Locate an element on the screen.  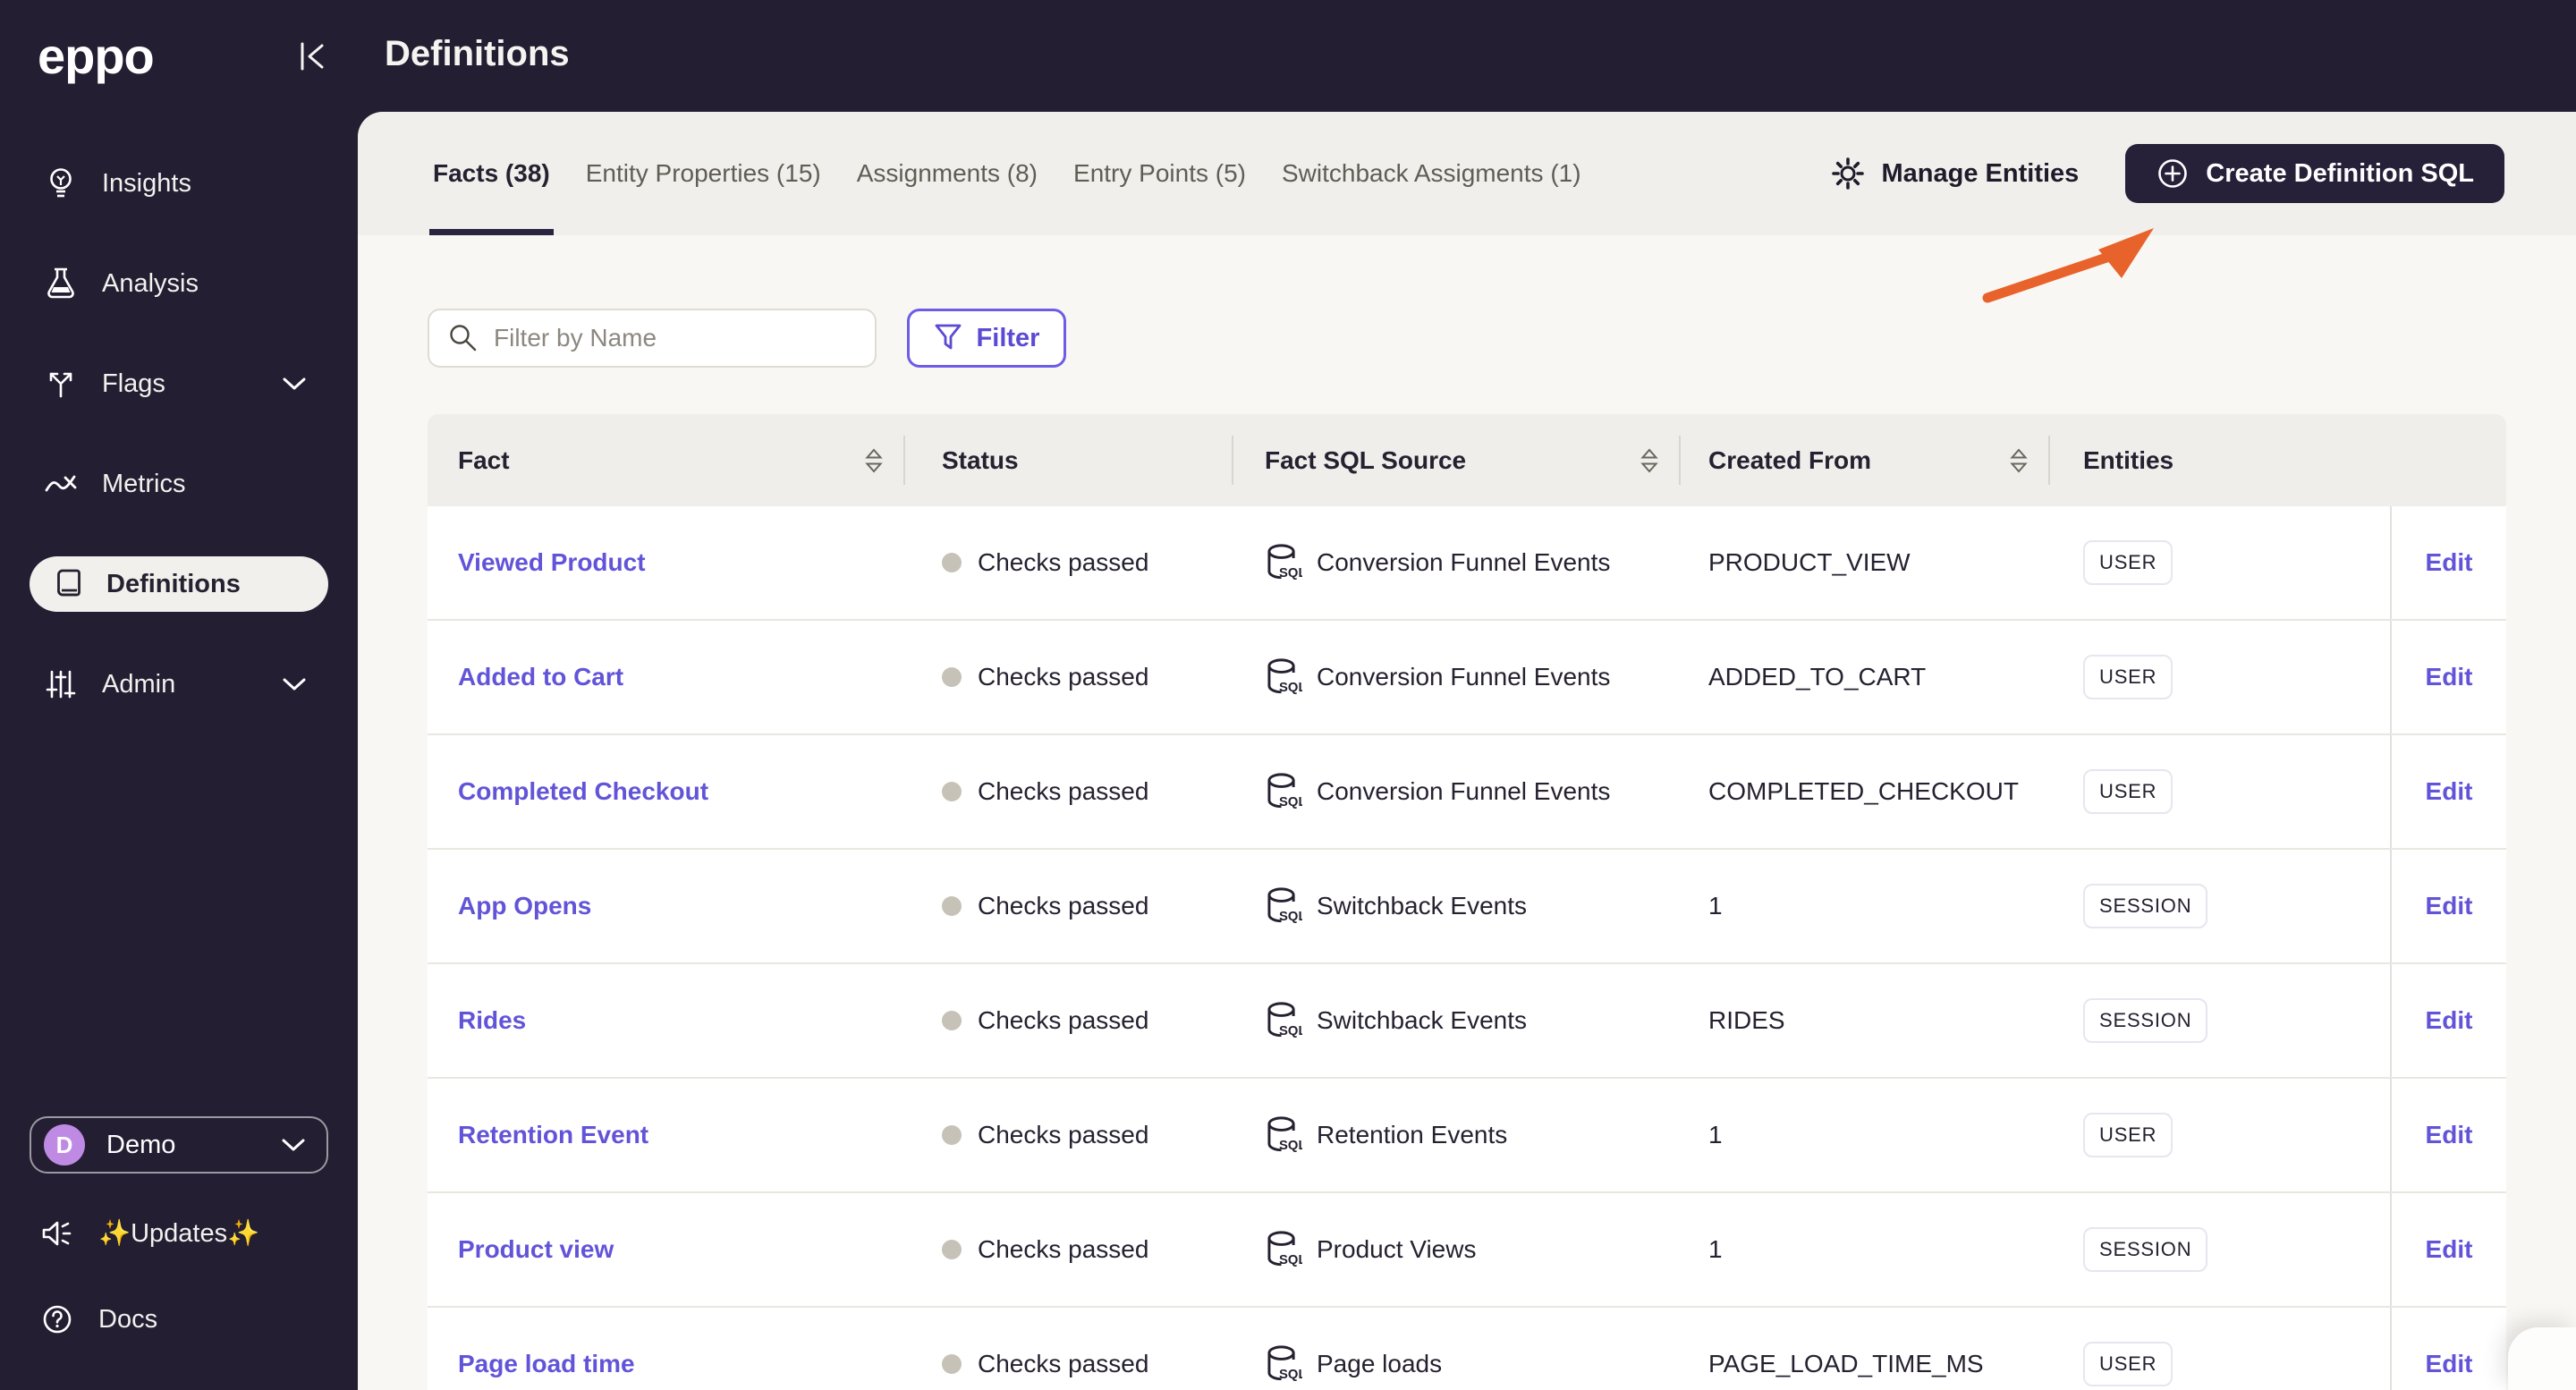
fact-link: Rides is located at coordinates (492, 1020).